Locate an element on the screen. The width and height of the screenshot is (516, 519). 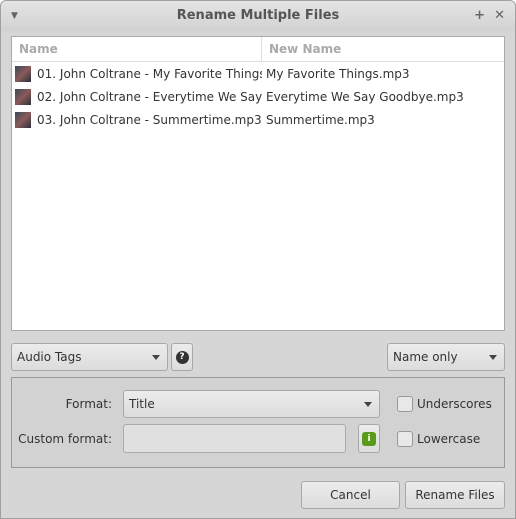
underscores-checkbox is located at coordinates (405, 404).